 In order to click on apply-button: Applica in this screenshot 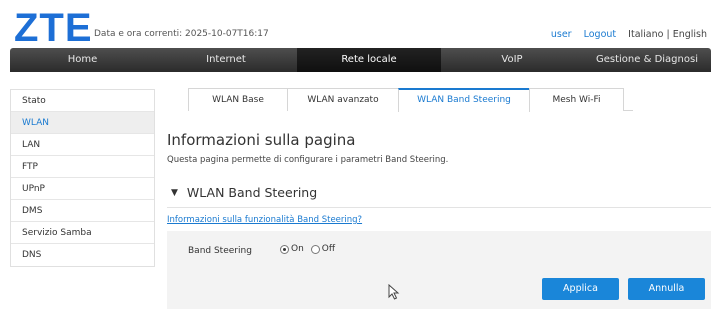, I will do `click(580, 289)`.